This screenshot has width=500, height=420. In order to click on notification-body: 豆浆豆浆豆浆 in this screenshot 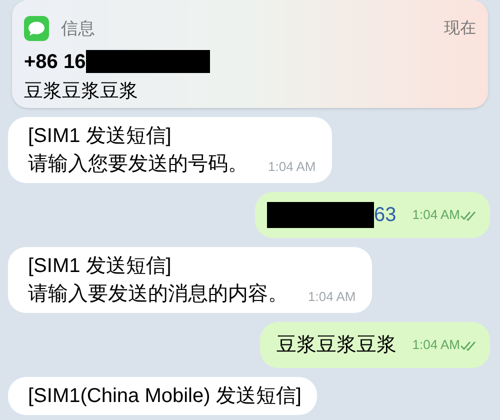, I will do `click(81, 92)`.